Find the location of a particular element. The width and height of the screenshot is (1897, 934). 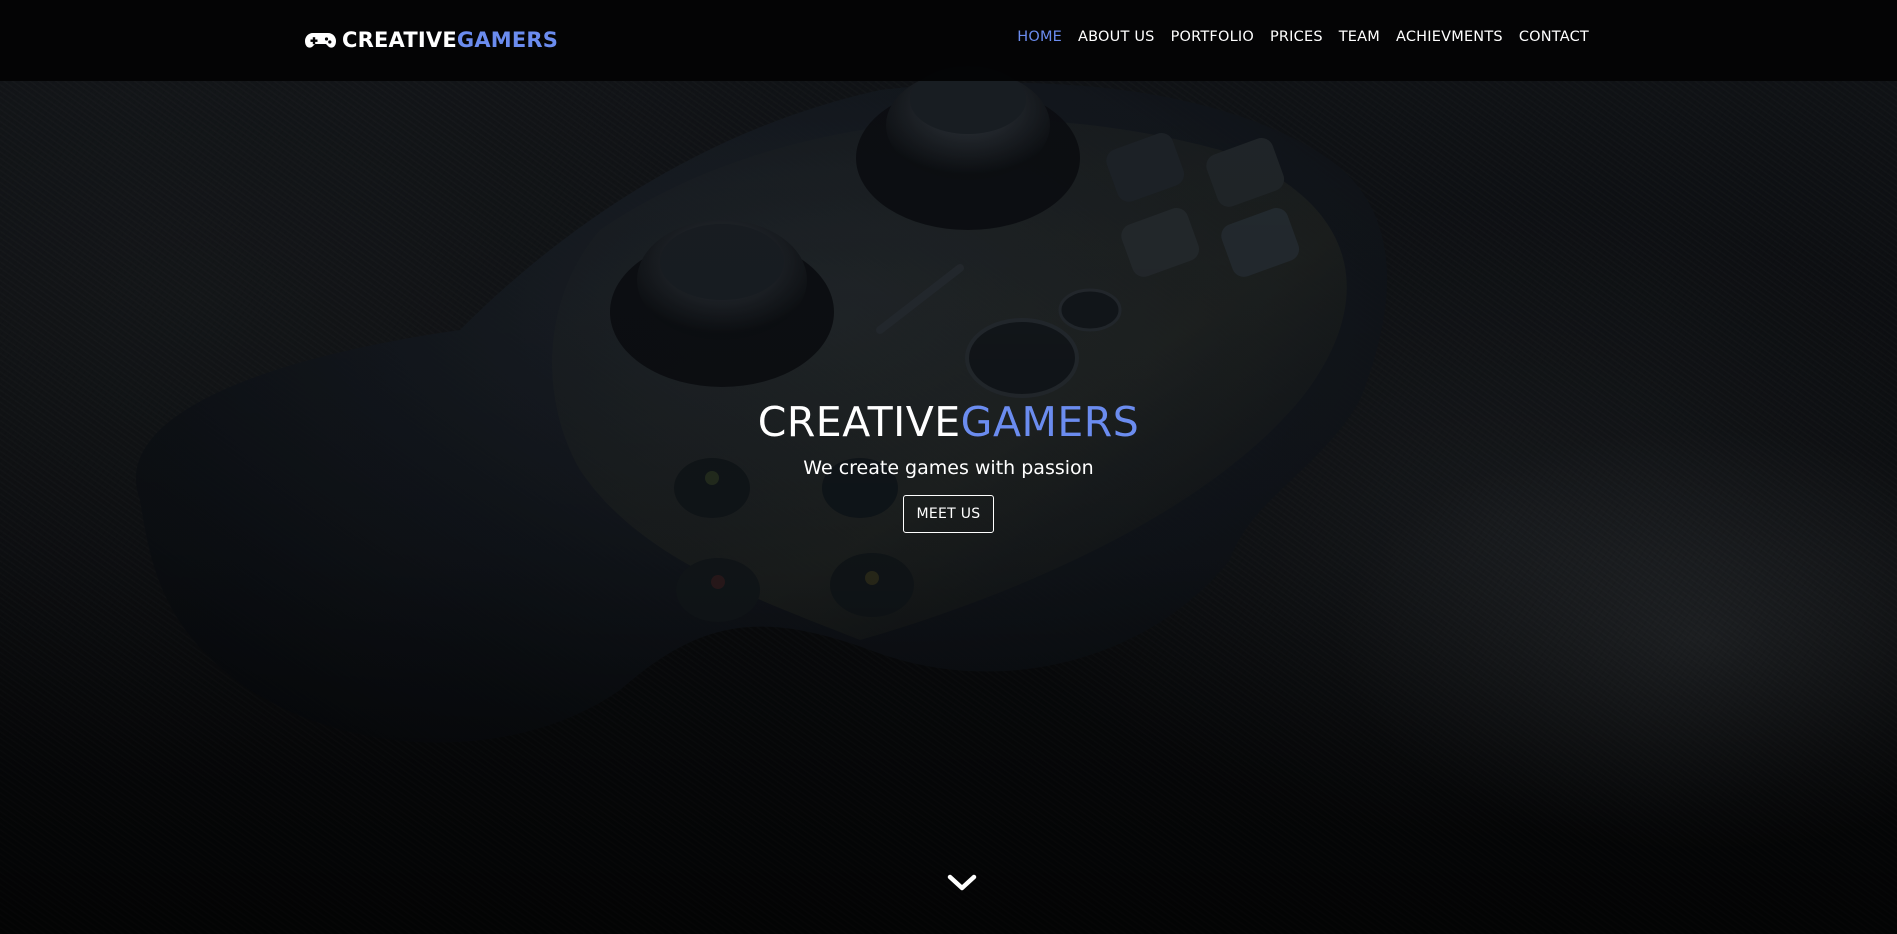

nav-link-achievments: ACHIEVMENTS is located at coordinates (1449, 37).